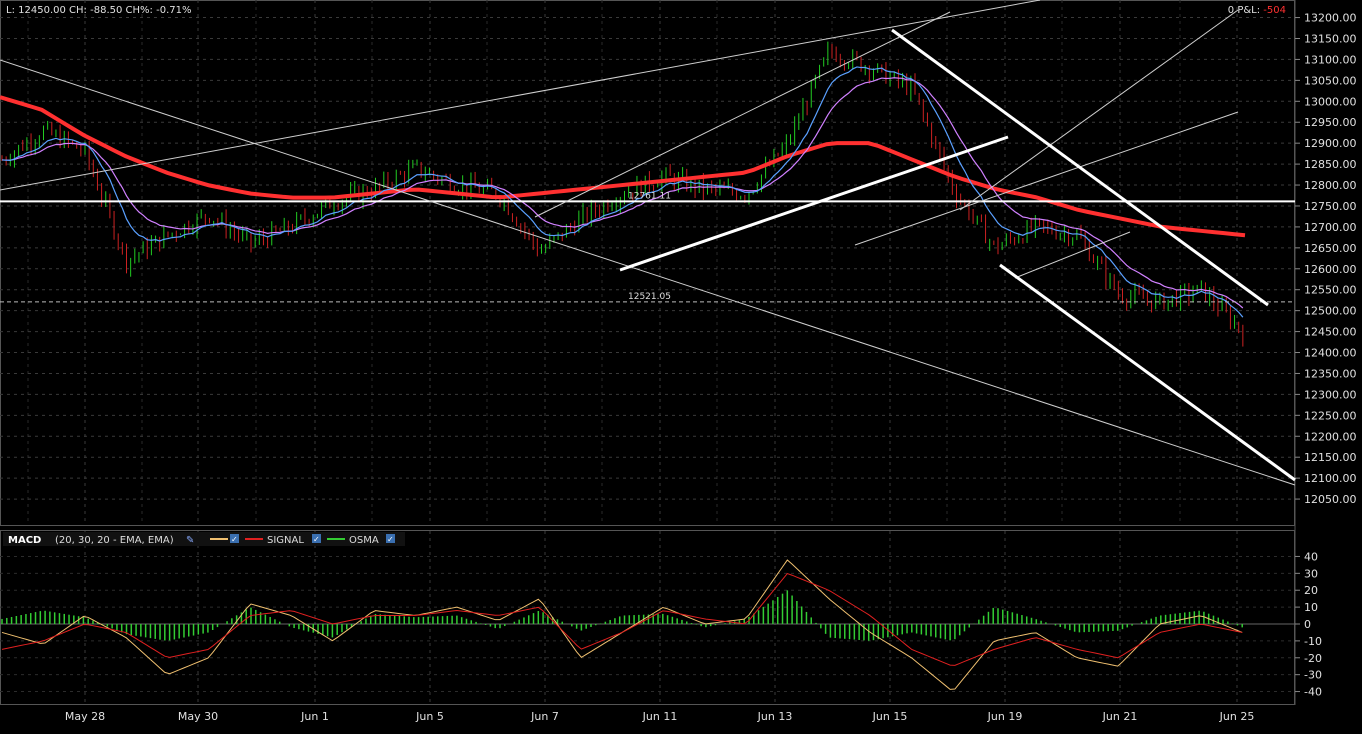  I want to click on macd-tick-label: 10, so click(1311, 607).